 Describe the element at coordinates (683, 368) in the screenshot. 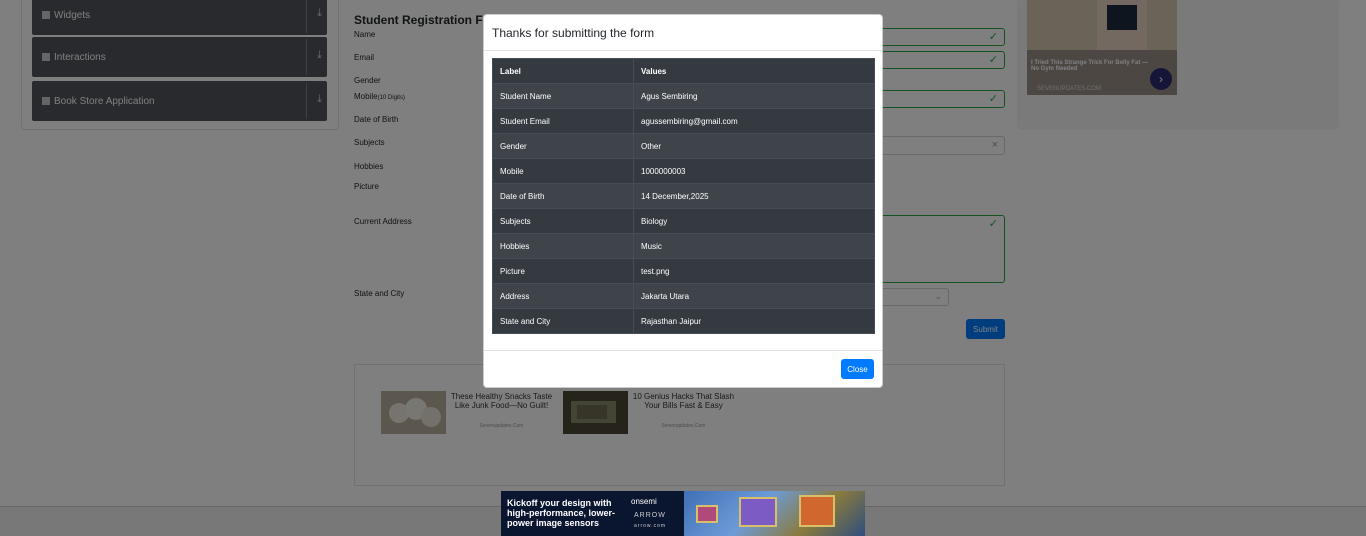

I see `modal-footer: Close` at that location.